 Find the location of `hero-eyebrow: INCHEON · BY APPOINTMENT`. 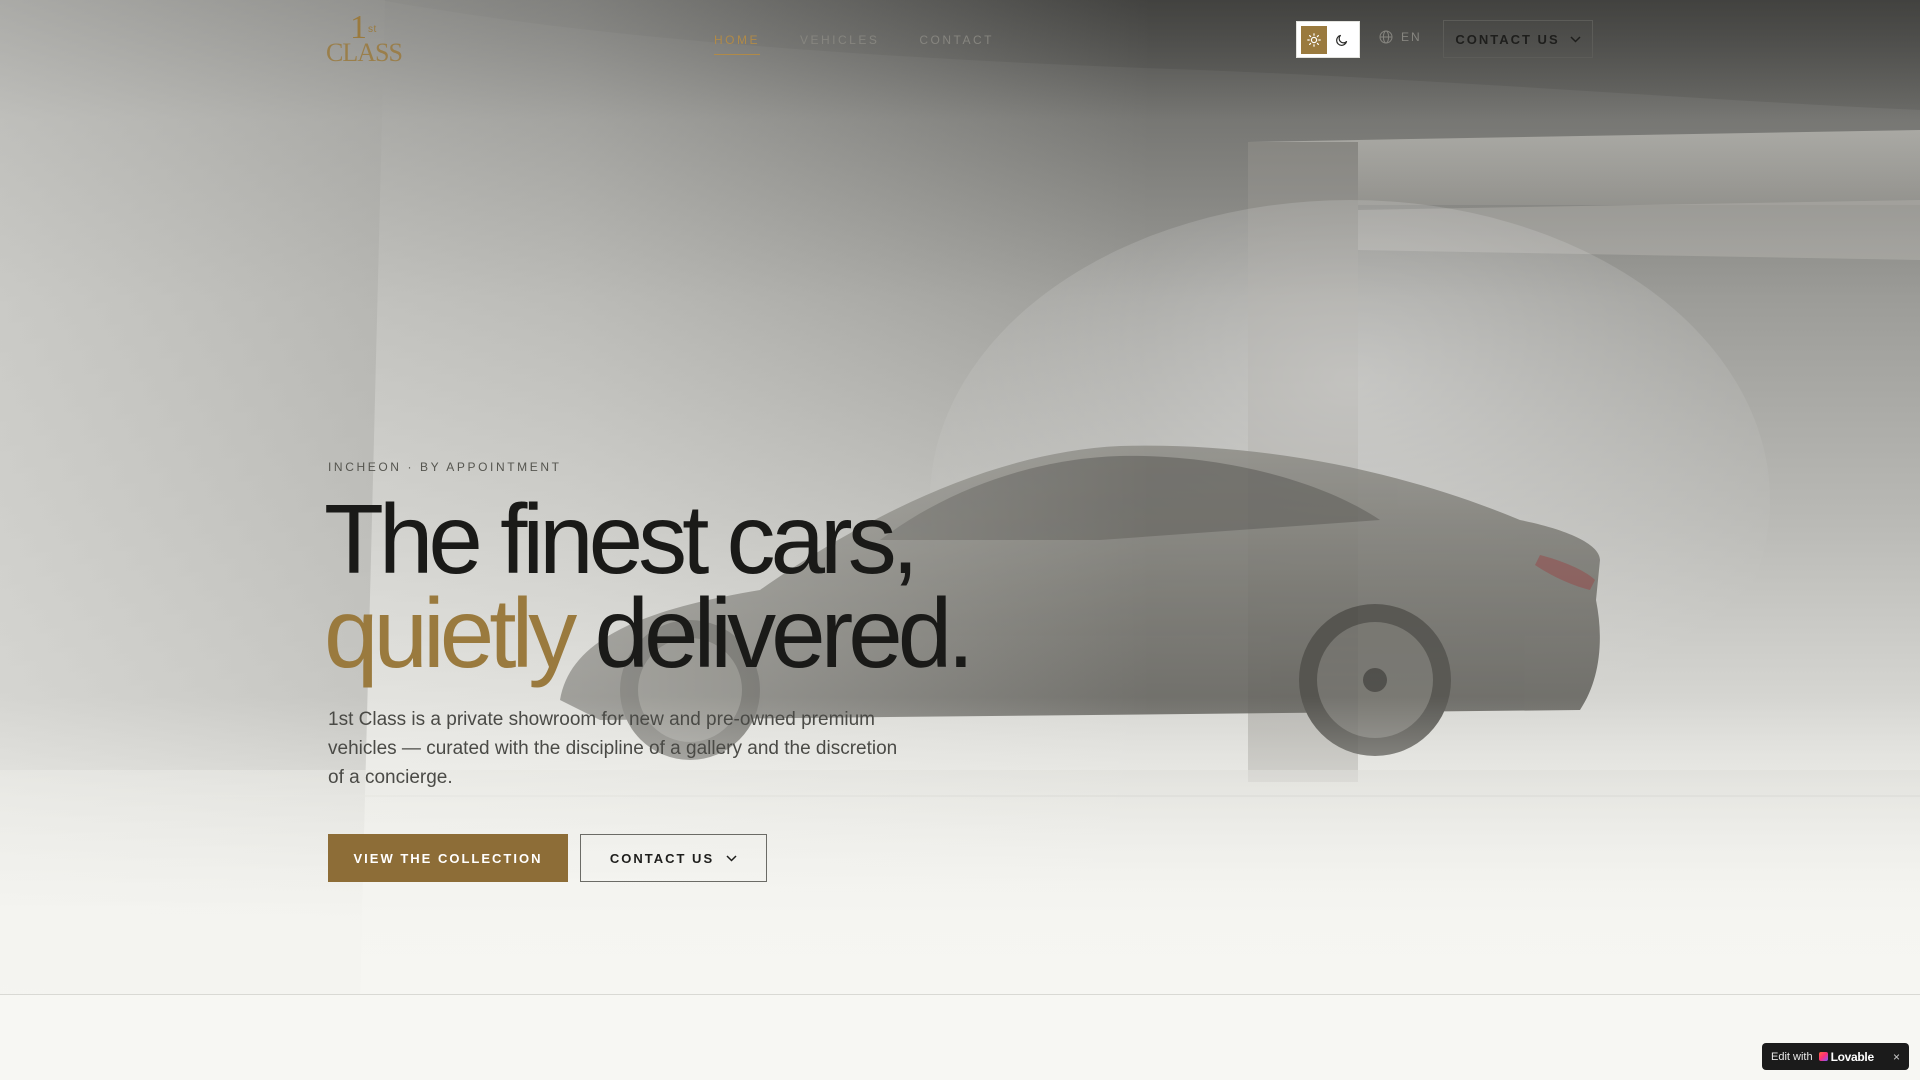

hero-eyebrow: INCHEON · BY APPOINTMENT is located at coordinates (445, 467).